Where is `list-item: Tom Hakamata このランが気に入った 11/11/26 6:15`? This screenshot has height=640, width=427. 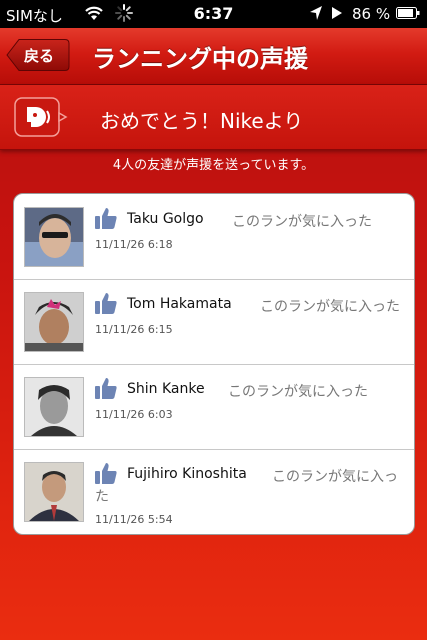 list-item: Tom Hakamata このランが気に入った 11/11/26 6:15 is located at coordinates (214, 322).